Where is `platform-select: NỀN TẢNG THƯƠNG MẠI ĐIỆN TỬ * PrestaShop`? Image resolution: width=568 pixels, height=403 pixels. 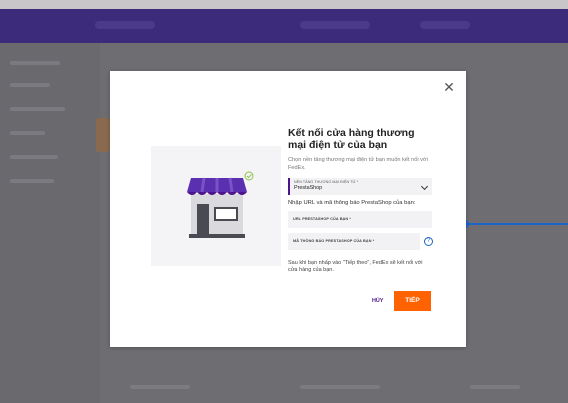 platform-select: NỀN TẢNG THƯƠNG MẠI ĐIỆN TỬ * PrestaShop is located at coordinates (360, 186).